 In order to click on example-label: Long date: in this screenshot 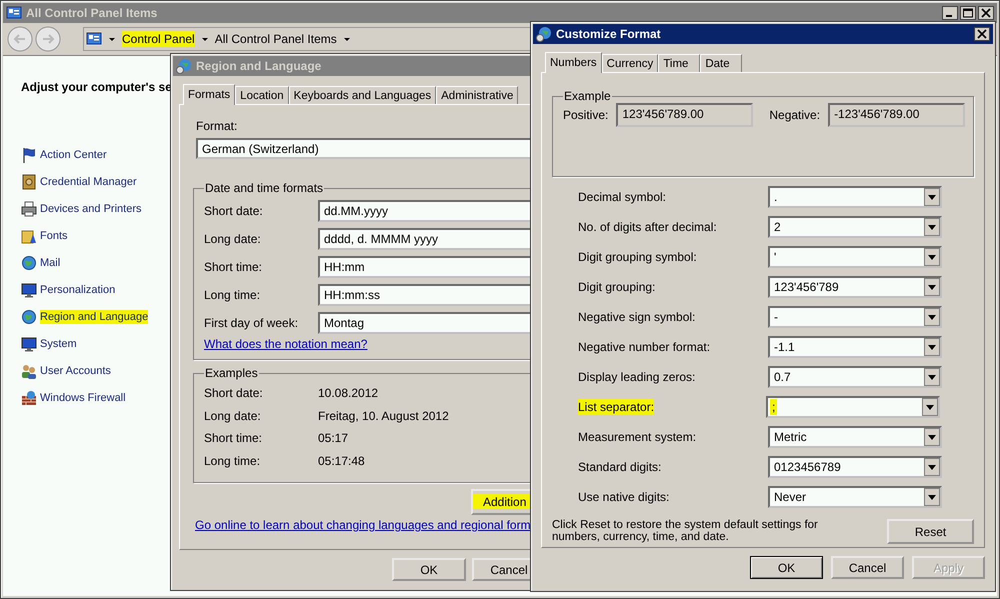, I will do `click(233, 415)`.